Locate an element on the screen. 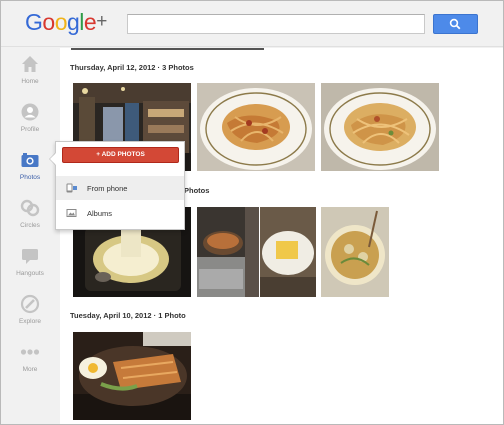 The height and width of the screenshot is (425, 504). nav-label-hangouts: Hangouts is located at coordinates (30, 273).